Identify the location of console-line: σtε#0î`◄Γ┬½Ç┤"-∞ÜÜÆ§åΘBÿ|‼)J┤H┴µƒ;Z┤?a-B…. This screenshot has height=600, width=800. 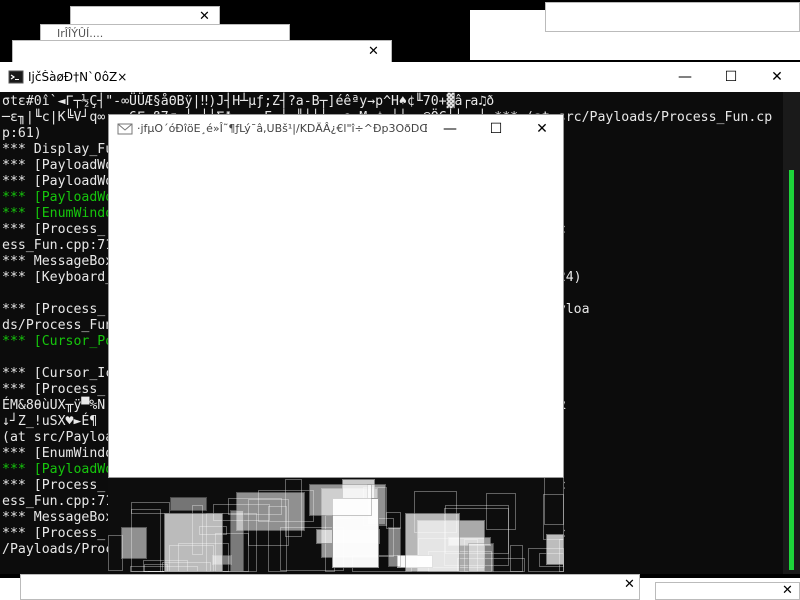
(248, 101).